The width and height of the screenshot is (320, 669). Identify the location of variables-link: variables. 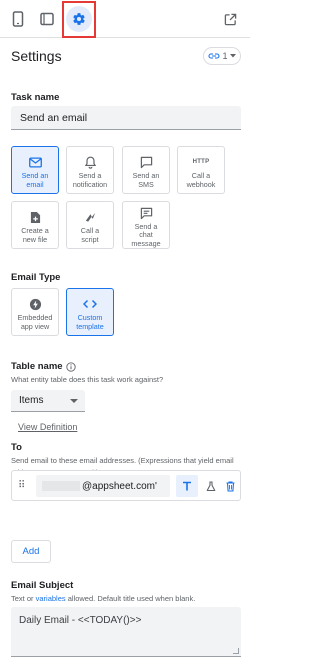
(51, 598).